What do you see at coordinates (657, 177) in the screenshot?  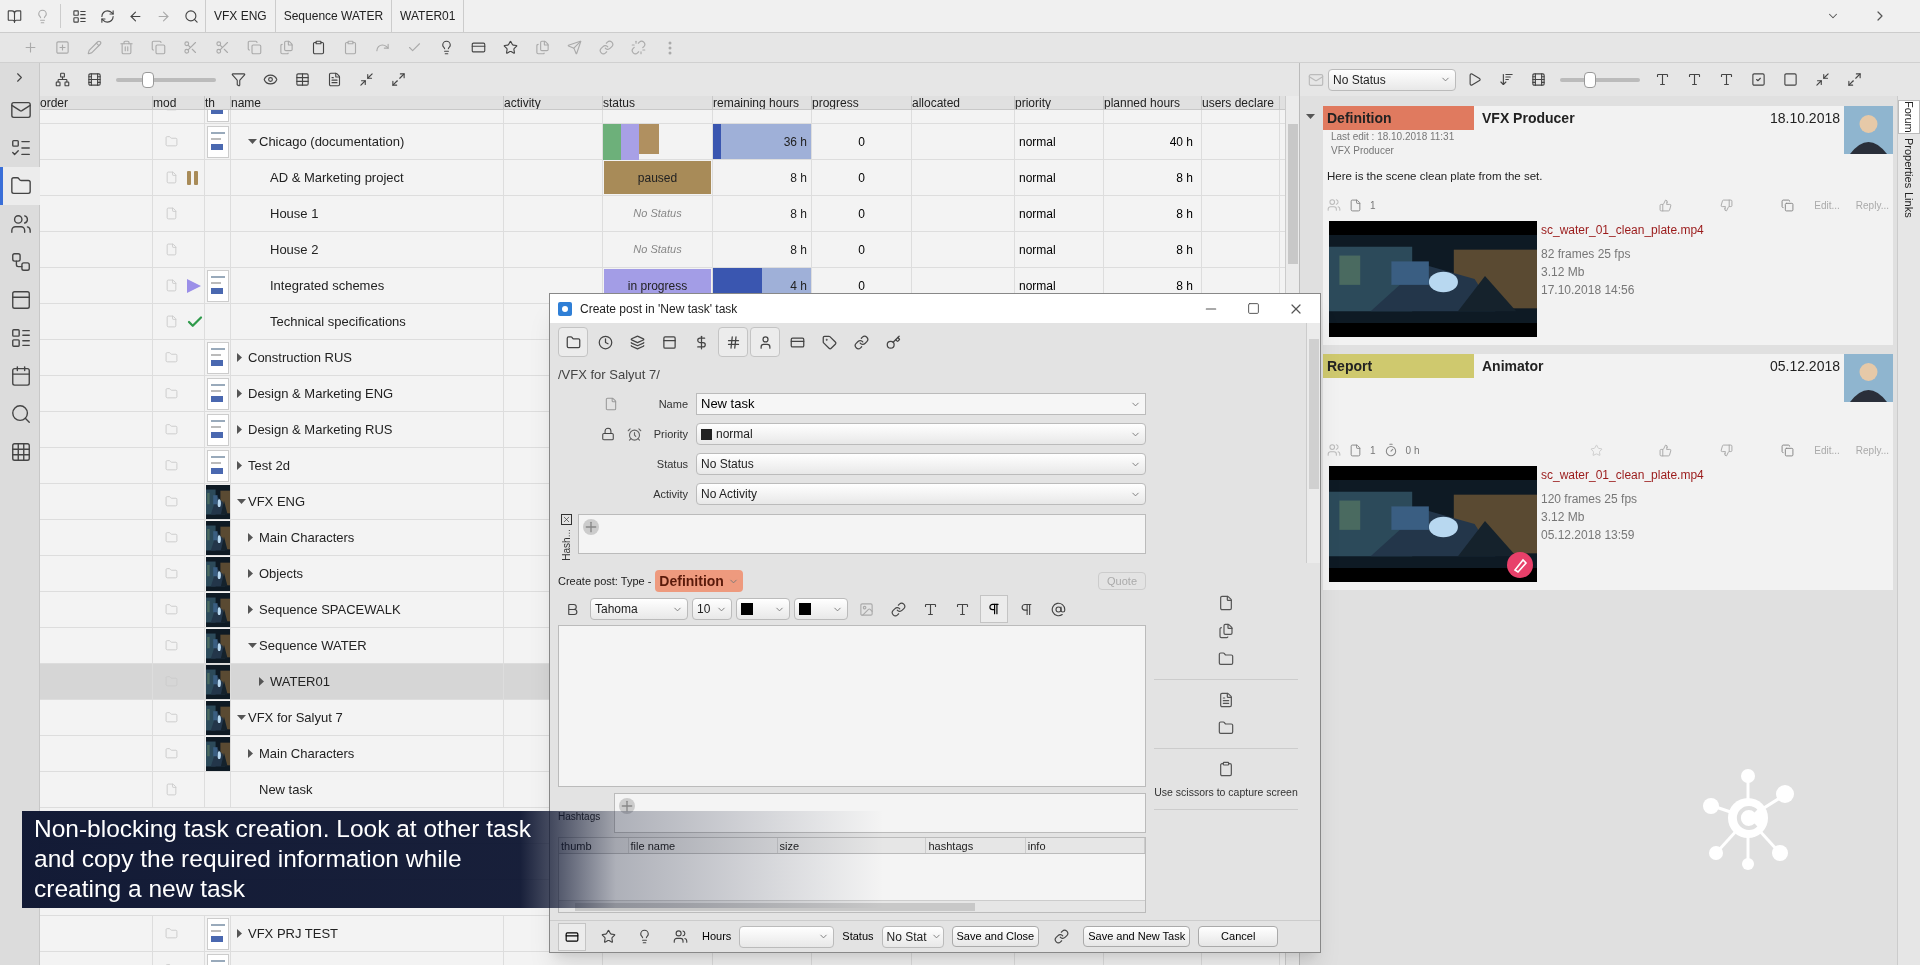 I see `status-label: paused` at bounding box center [657, 177].